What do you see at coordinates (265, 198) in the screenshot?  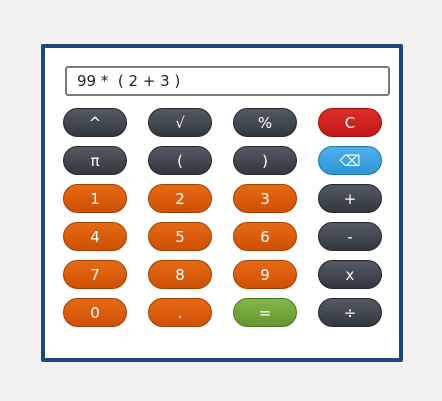 I see `digit-3-button: 3` at bounding box center [265, 198].